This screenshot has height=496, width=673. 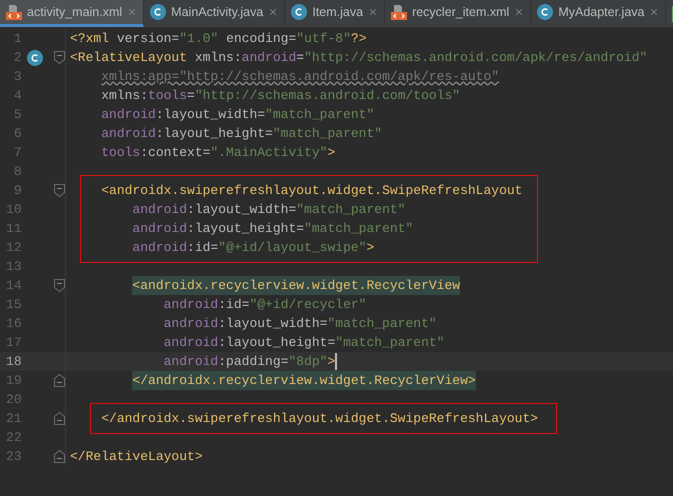 What do you see at coordinates (269, 153) in the screenshot?
I see `code-token: ".MainActivity"` at bounding box center [269, 153].